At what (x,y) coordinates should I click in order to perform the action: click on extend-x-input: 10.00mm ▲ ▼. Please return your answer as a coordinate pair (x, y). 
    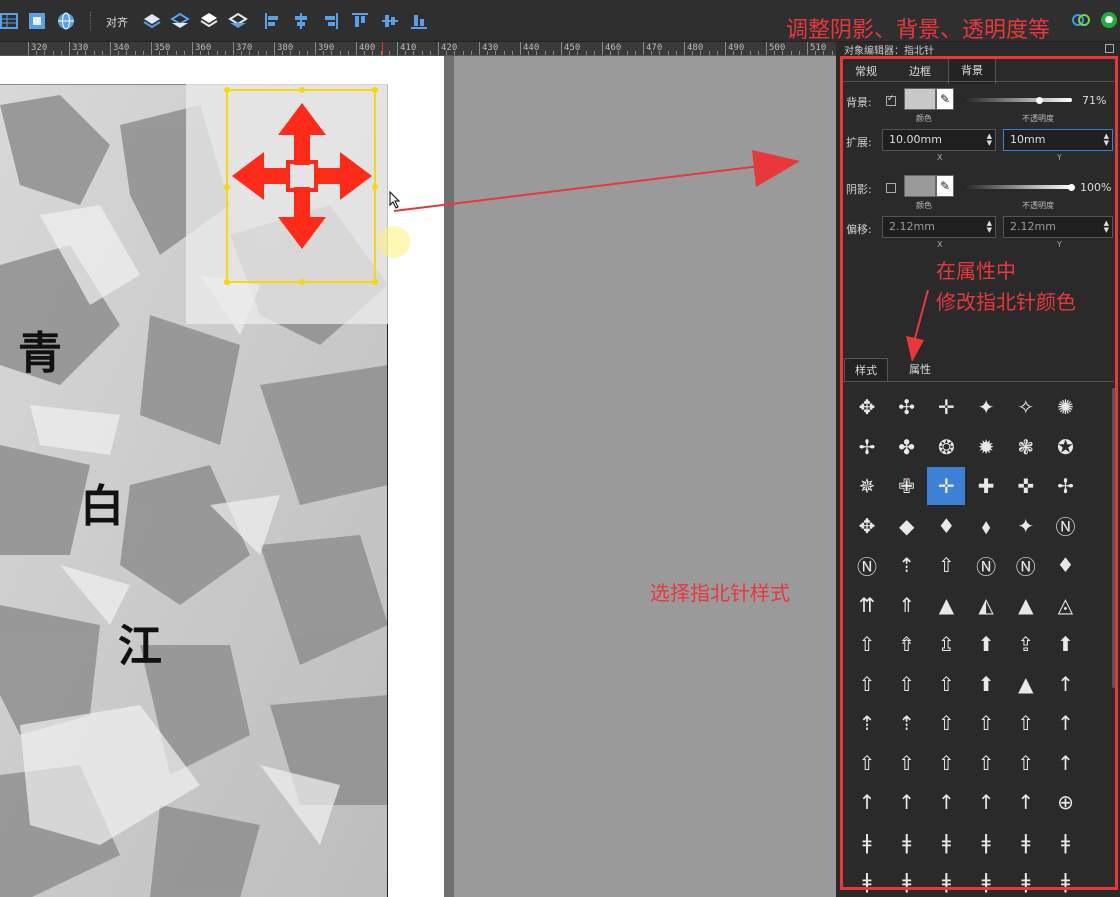
    Looking at the image, I should click on (939, 140).